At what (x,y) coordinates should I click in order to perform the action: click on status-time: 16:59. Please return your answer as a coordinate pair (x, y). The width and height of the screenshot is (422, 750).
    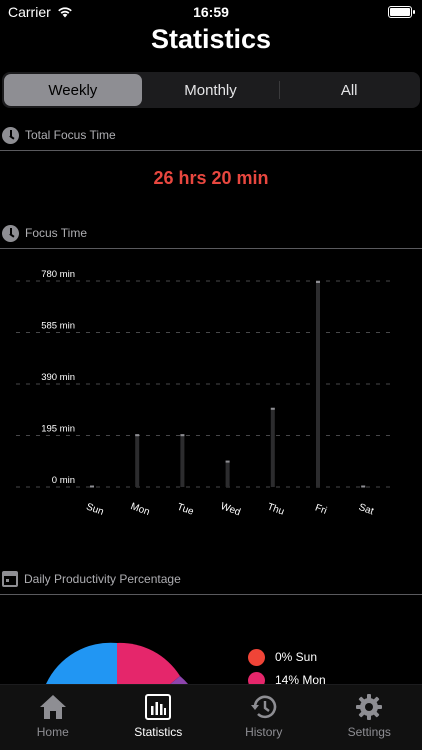
    Looking at the image, I should click on (211, 12).